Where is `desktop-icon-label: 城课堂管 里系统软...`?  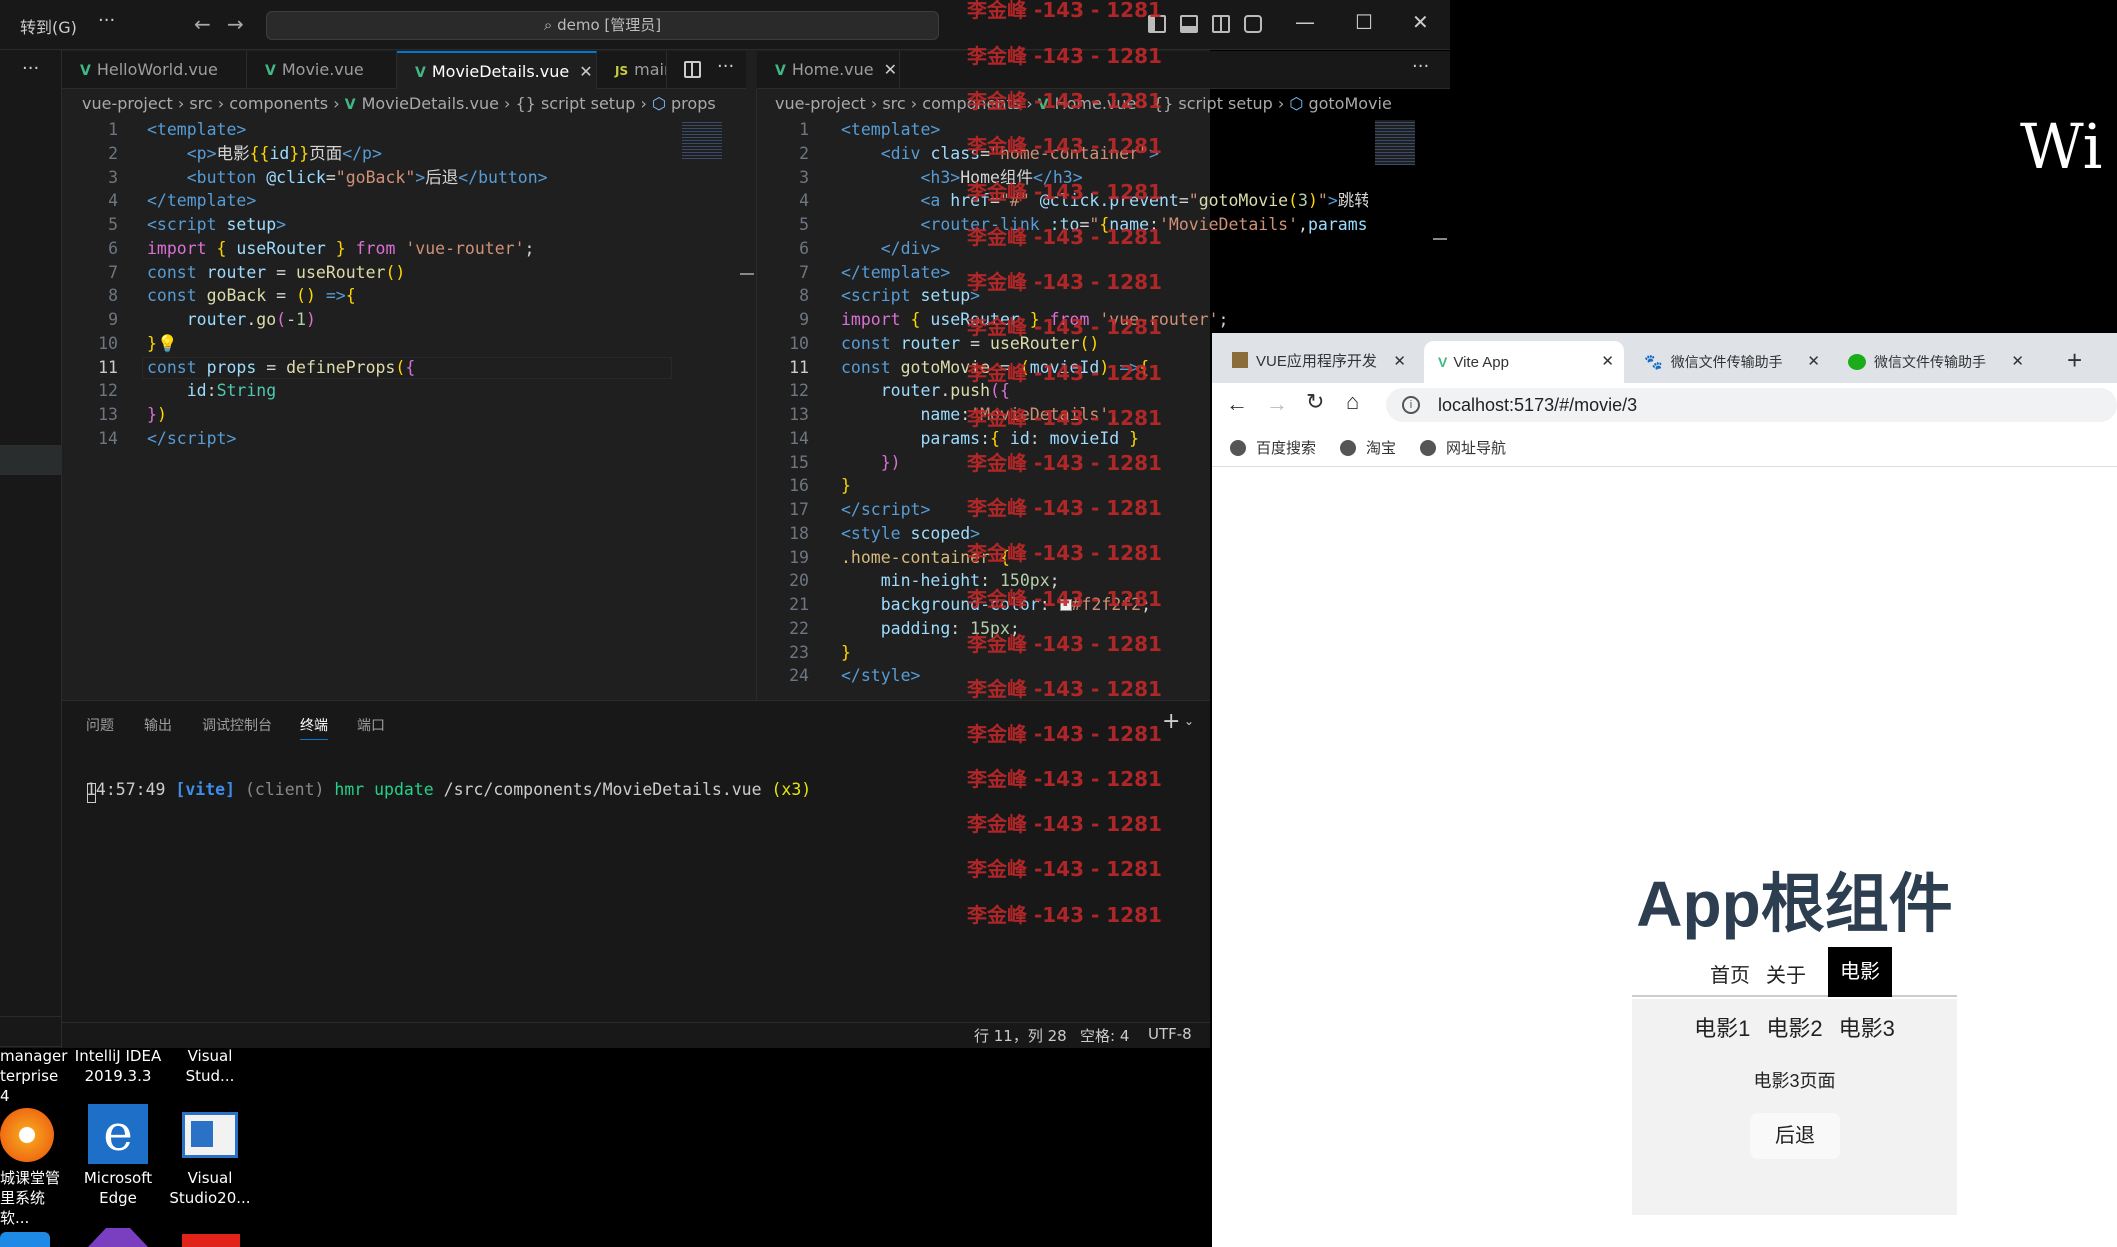 desktop-icon-label: 城课堂管 里系统软... is located at coordinates (35, 1198).